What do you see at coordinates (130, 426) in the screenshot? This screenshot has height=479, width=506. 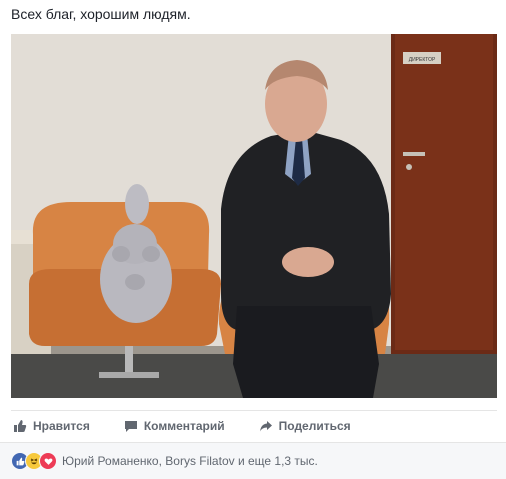 I see `comment-icon` at bounding box center [130, 426].